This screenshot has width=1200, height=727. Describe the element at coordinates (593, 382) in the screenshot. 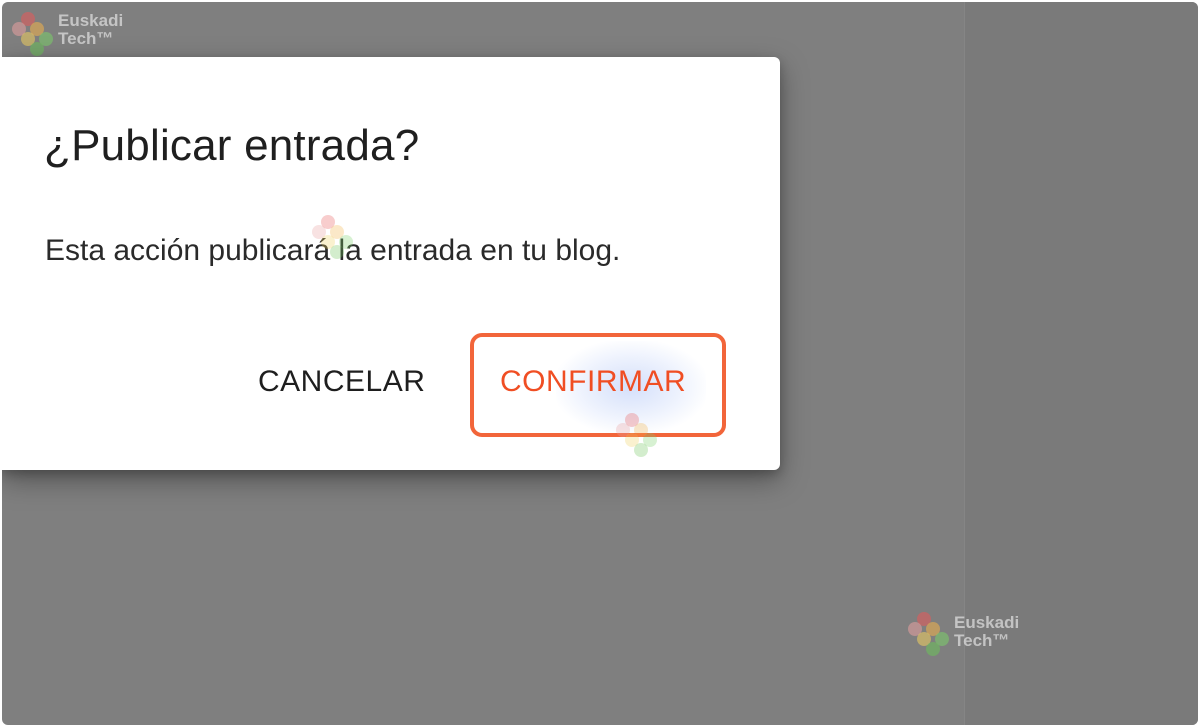

I see `confirm-button: CONFIRMAR` at that location.